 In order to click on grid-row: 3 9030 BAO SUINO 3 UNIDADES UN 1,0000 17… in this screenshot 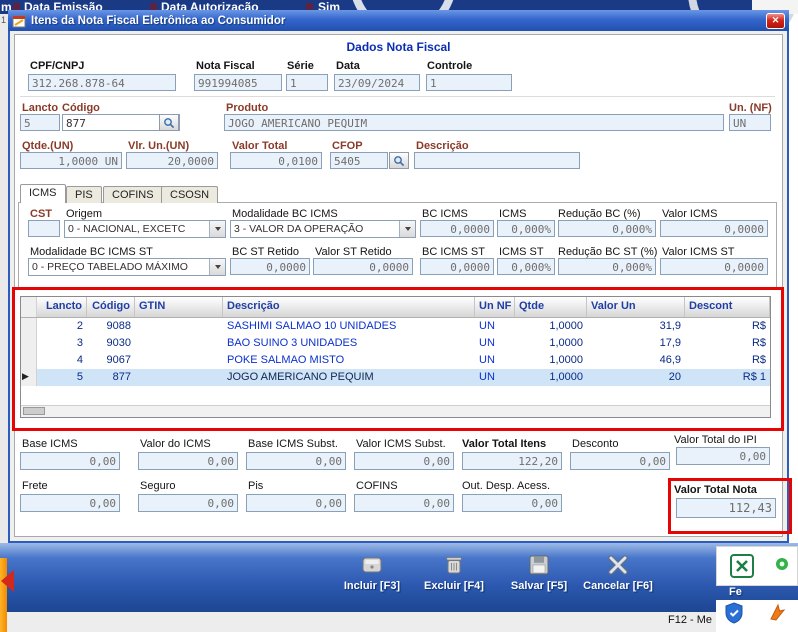, I will do `click(395, 343)`.